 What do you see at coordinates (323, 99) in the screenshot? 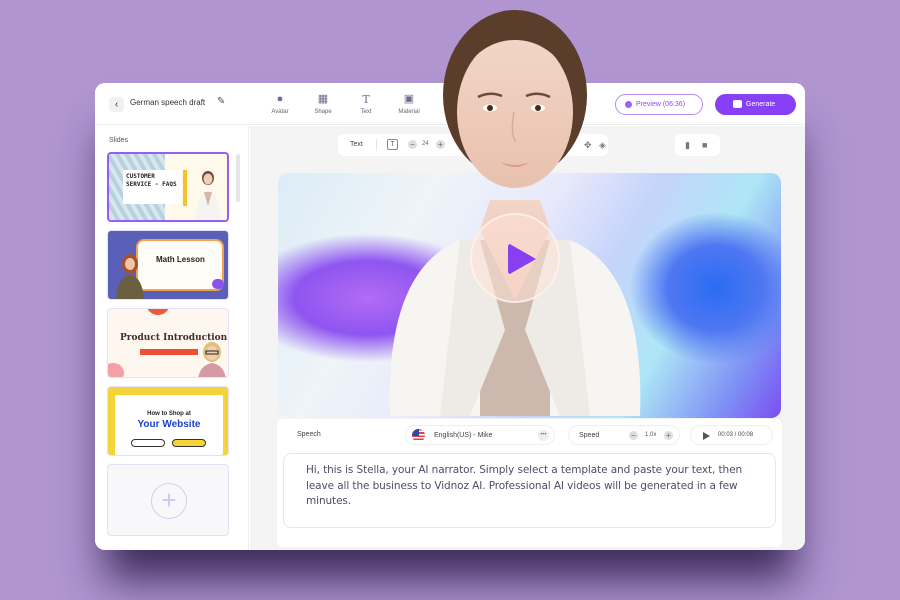
I see `shape-icon: ▦` at bounding box center [323, 99].